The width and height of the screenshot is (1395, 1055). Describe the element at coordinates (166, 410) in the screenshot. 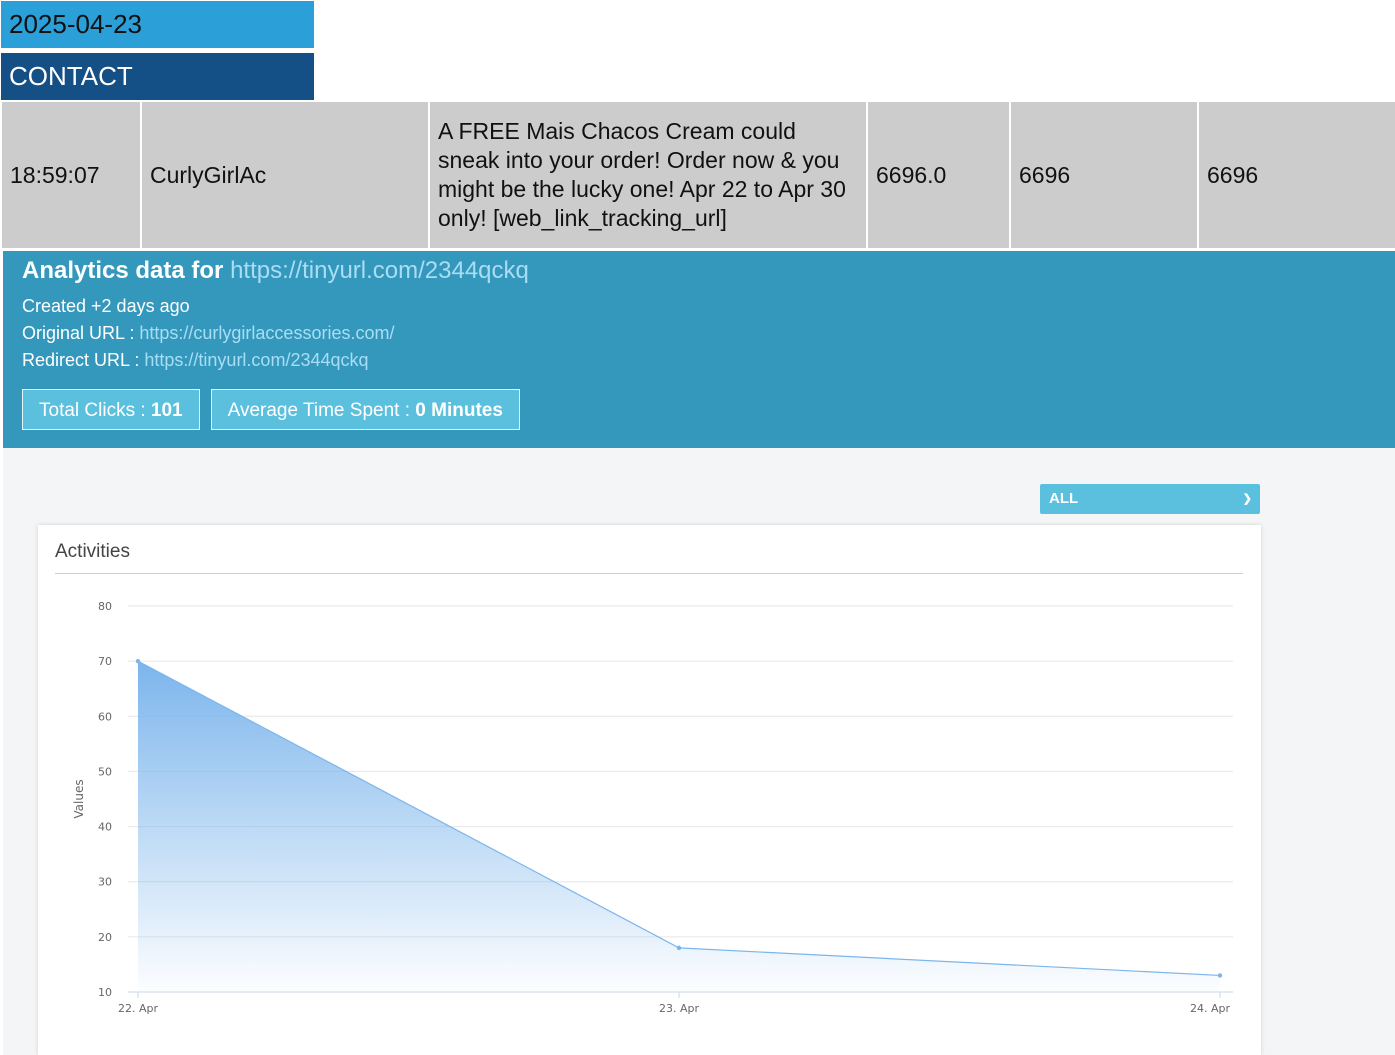

I see `total-clicks-value: 101` at that location.